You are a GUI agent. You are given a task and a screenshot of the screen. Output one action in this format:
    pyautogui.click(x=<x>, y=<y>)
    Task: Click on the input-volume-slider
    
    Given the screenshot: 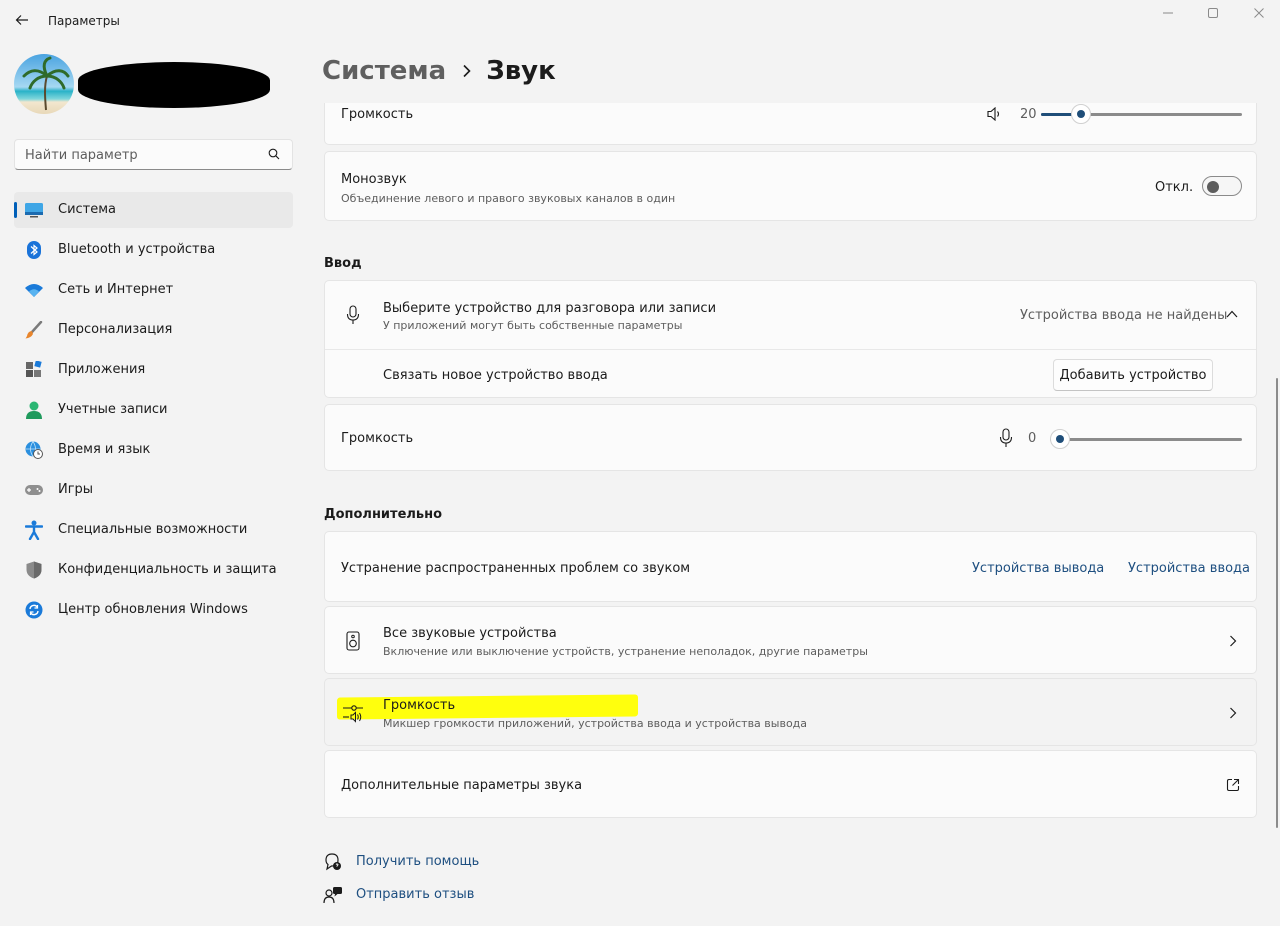 What is the action you would take?
    pyautogui.click(x=1146, y=439)
    